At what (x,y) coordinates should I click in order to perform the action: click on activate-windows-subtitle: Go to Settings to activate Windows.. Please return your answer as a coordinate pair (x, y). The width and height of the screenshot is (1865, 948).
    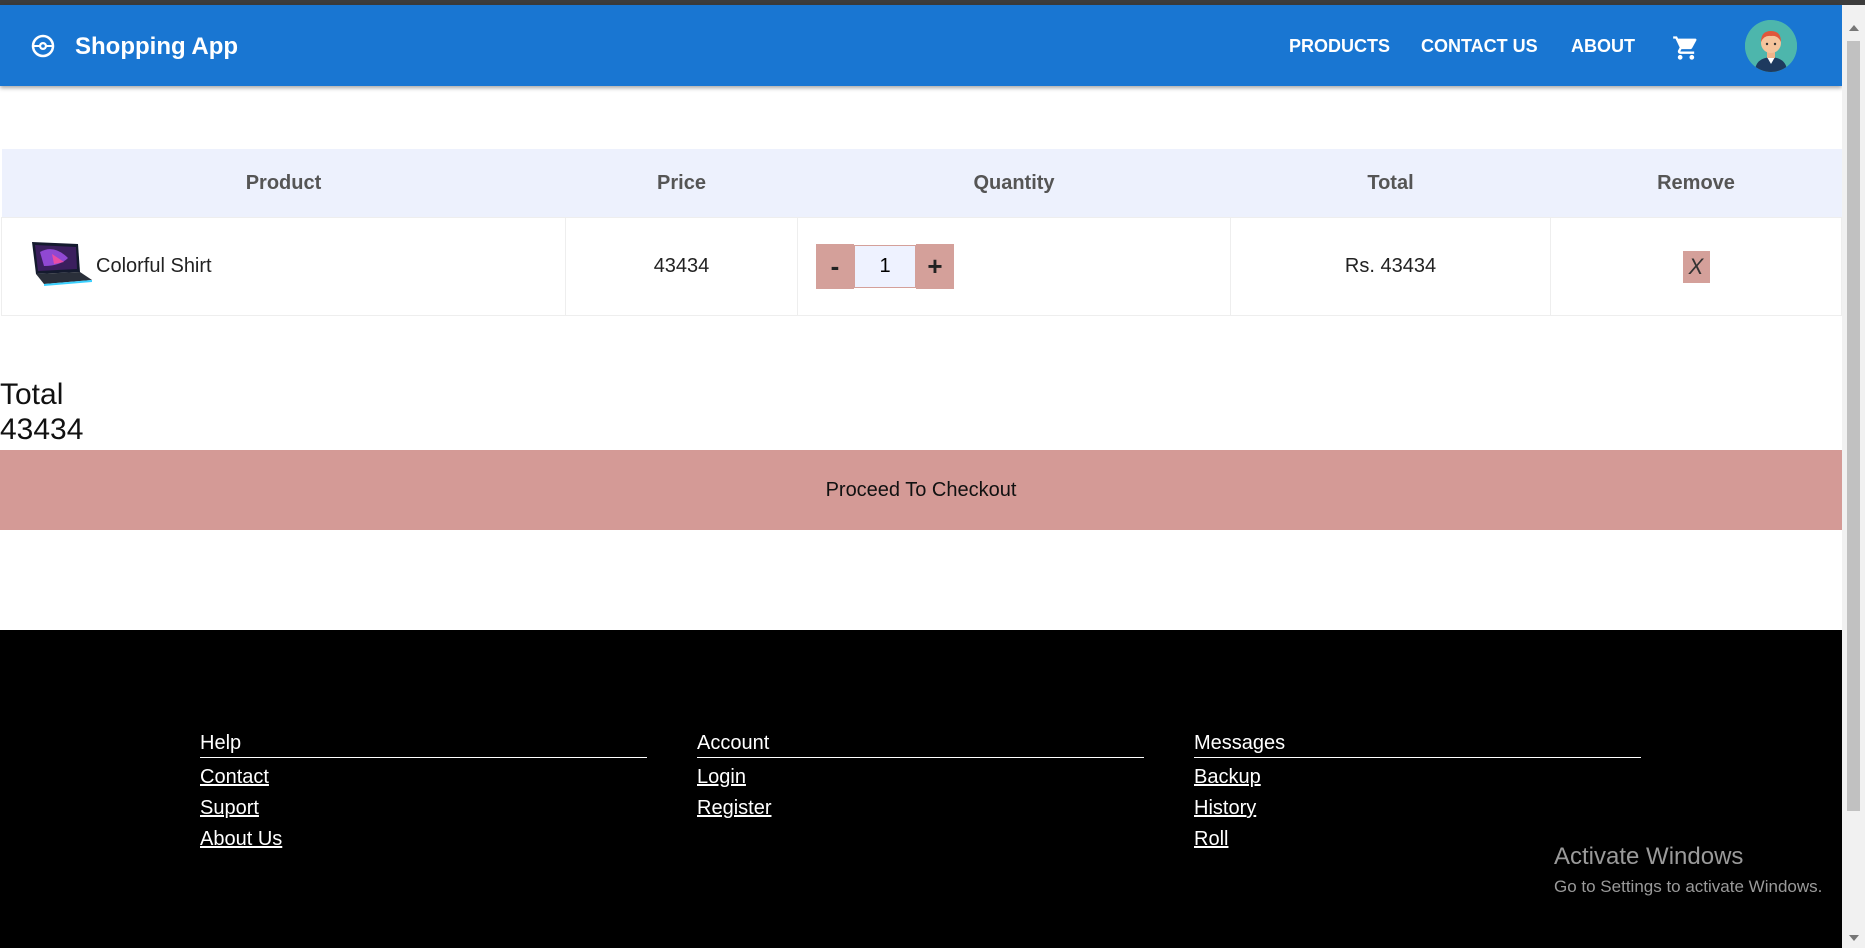
    Looking at the image, I should click on (1688, 886).